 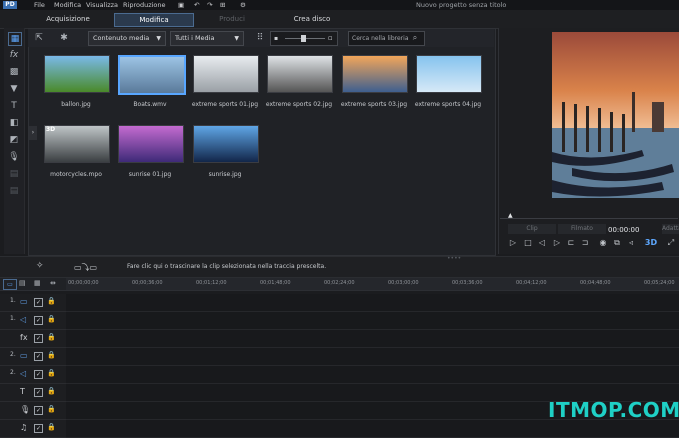 What do you see at coordinates (33, 303) in the screenshot?
I see `track-header: 1. ▭ ✓ 🔒` at bounding box center [33, 303].